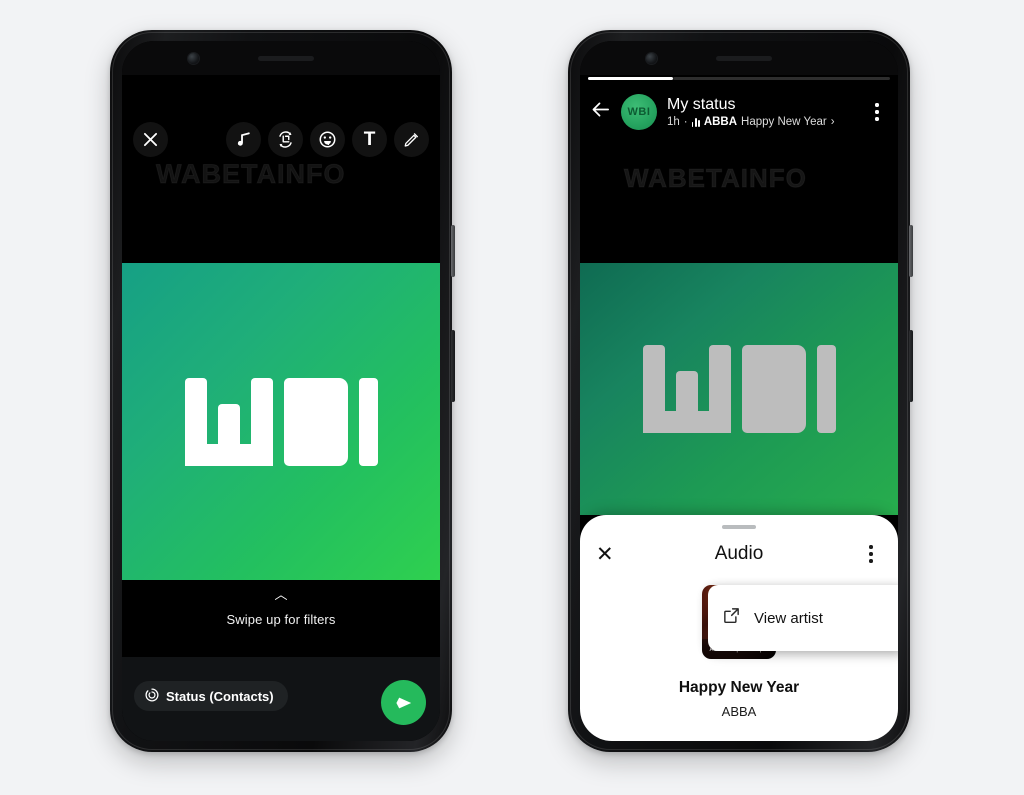 The height and width of the screenshot is (795, 1024). I want to click on status-progress-bar, so click(739, 78).